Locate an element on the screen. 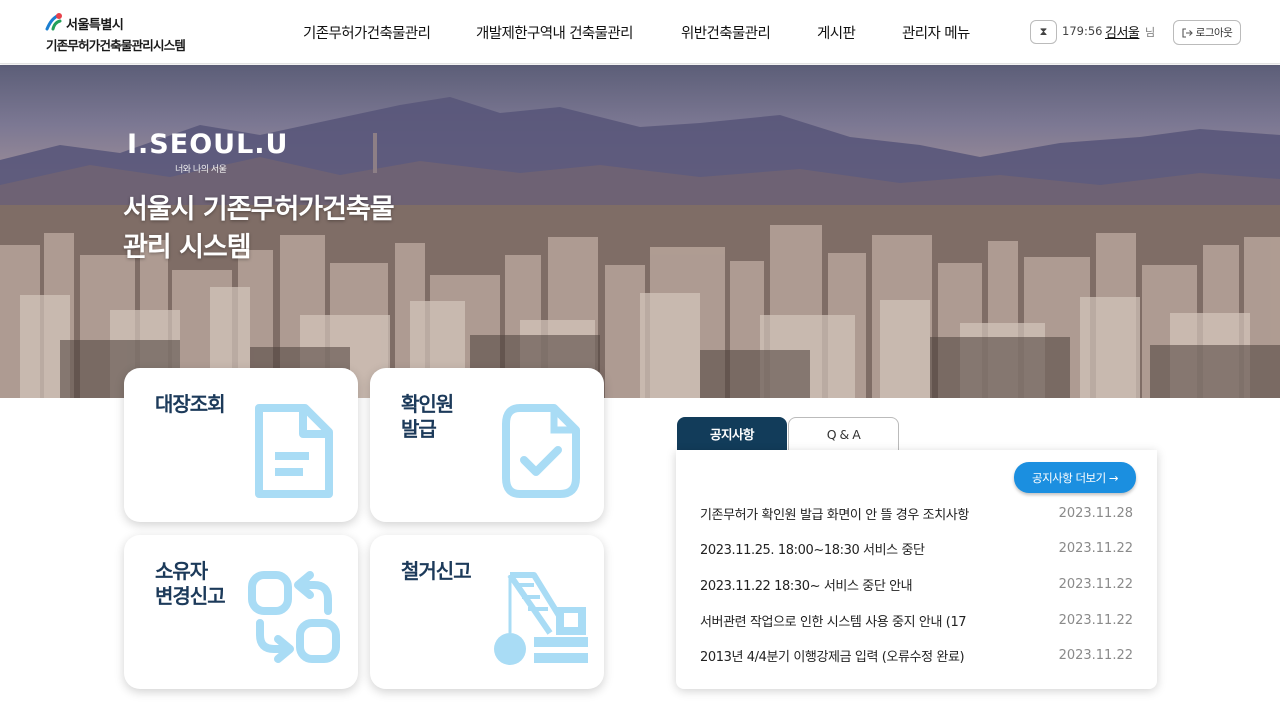  notice-date: 2023.11.28 is located at coordinates (1095, 513).